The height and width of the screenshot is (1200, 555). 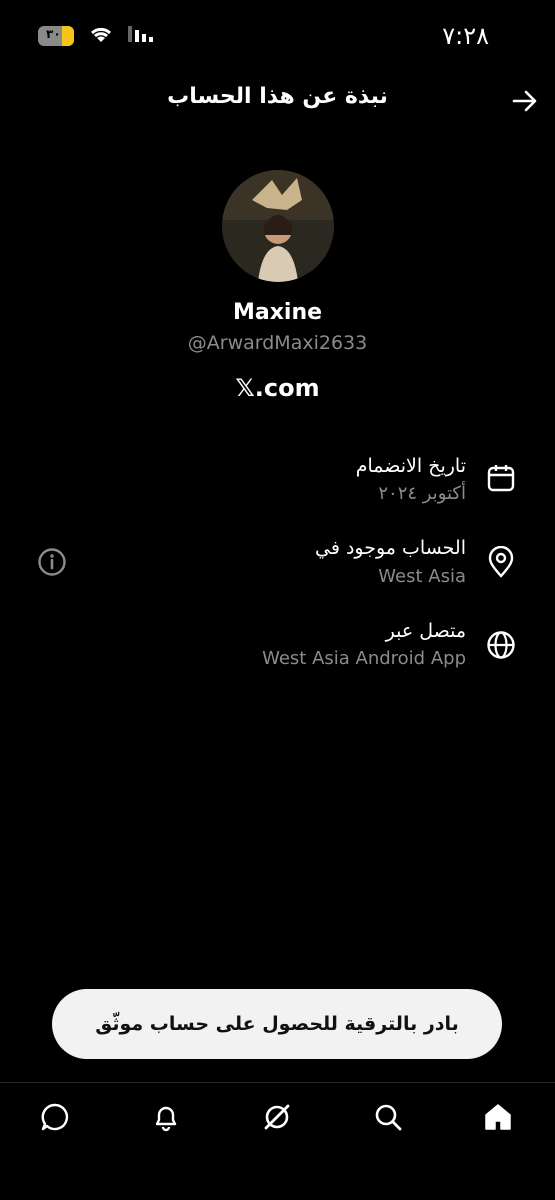 I want to click on globe-icon, so click(x=501, y=645).